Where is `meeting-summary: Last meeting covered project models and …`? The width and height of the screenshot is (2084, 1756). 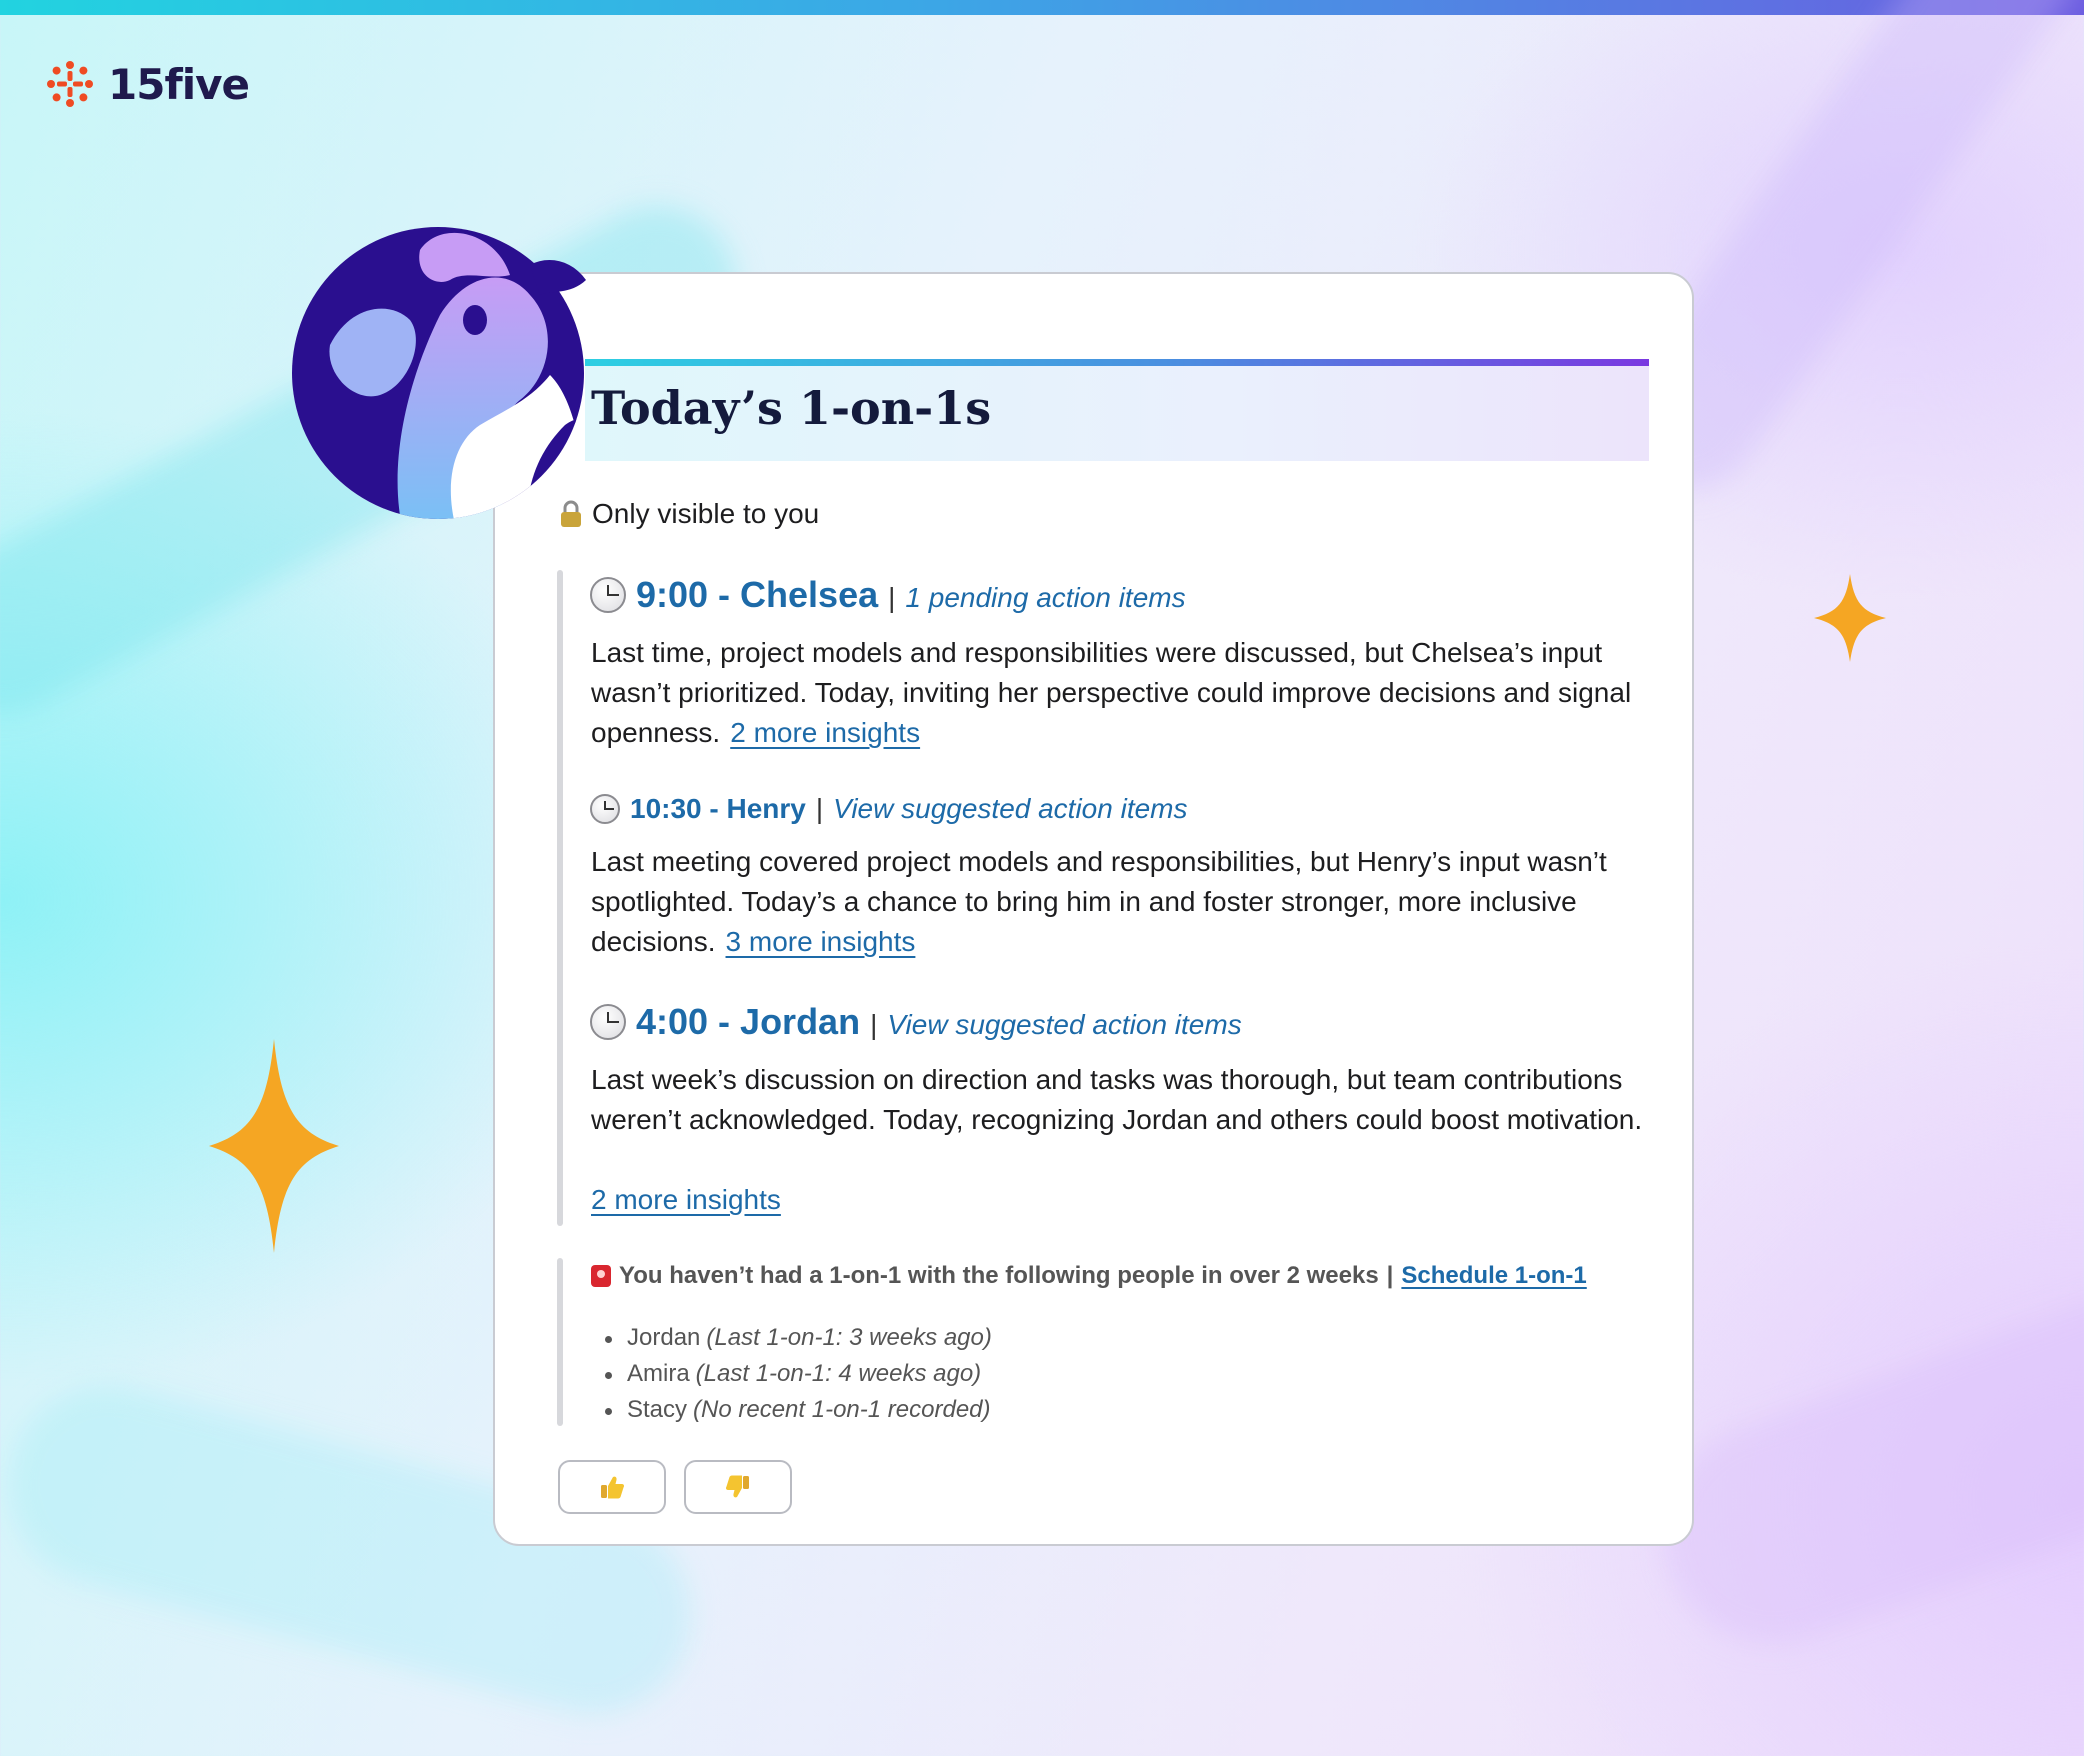 meeting-summary: Last meeting covered project models and … is located at coordinates (1123, 902).